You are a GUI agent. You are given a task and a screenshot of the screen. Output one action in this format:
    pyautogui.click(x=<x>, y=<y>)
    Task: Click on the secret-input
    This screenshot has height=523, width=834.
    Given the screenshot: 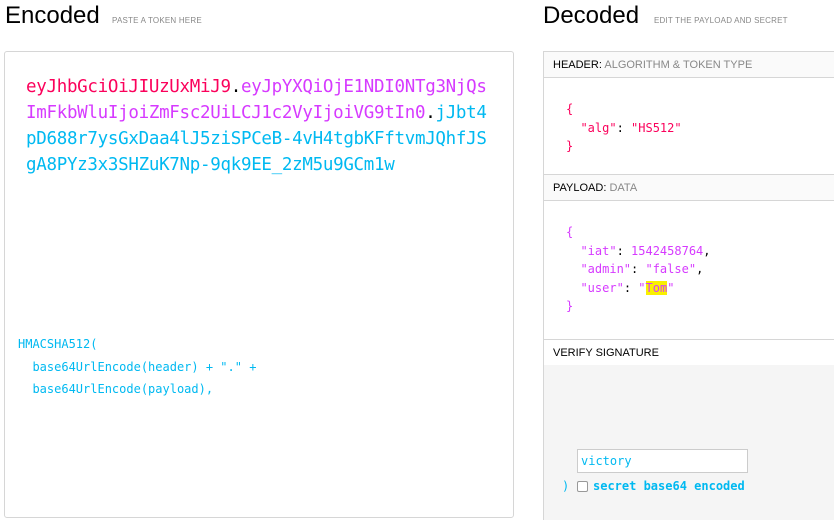 What is the action you would take?
    pyautogui.click(x=662, y=461)
    